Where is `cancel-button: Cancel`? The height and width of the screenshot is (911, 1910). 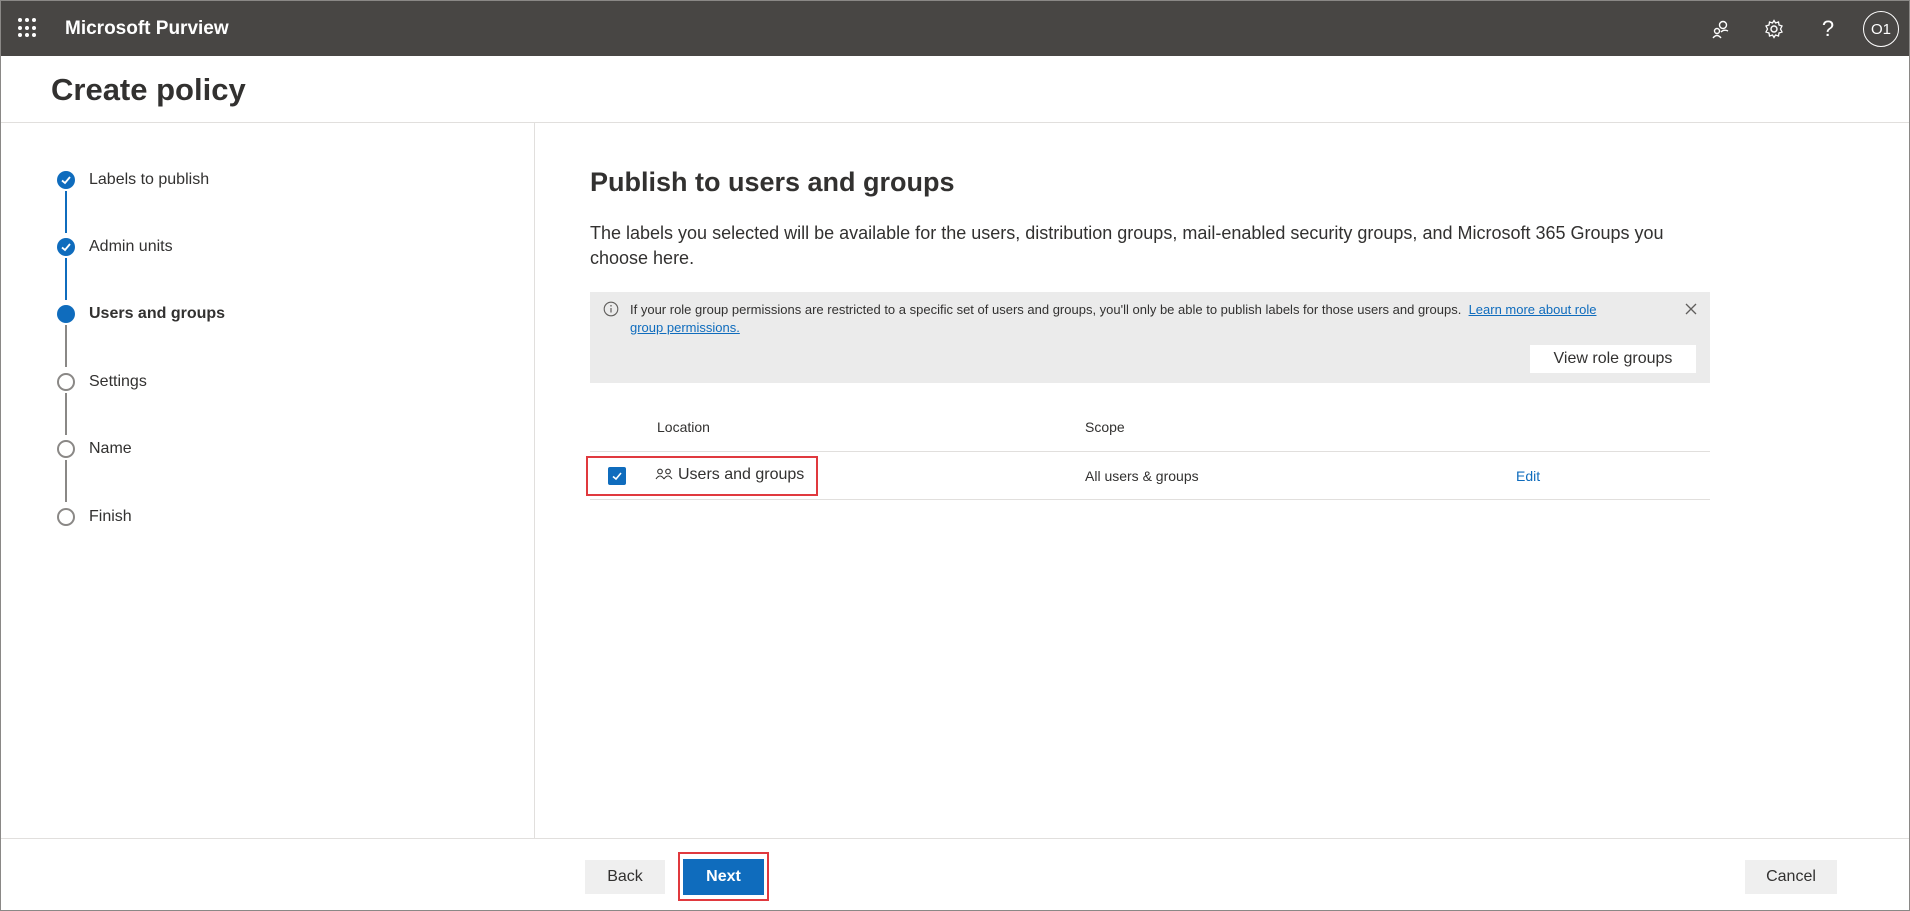
cancel-button: Cancel is located at coordinates (1791, 877).